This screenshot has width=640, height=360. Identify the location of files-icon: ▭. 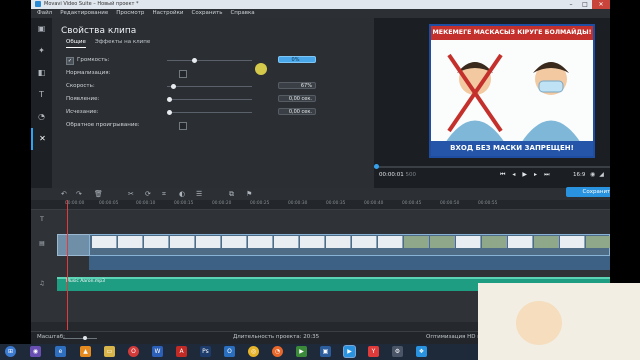
(109, 351).